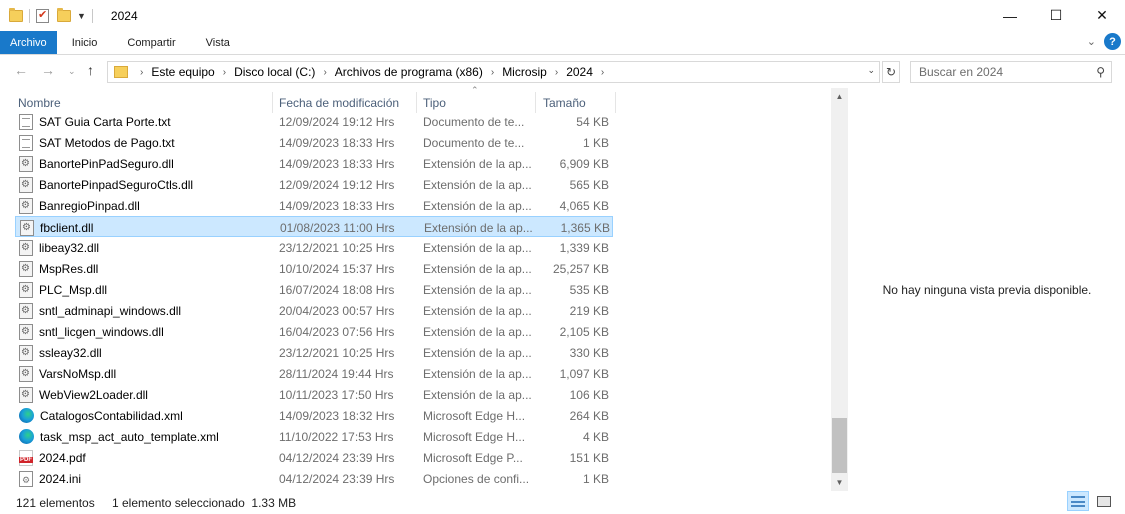 The height and width of the screenshot is (514, 1125). What do you see at coordinates (182, 72) in the screenshot?
I see `breadcrumb-item: Este equipo` at bounding box center [182, 72].